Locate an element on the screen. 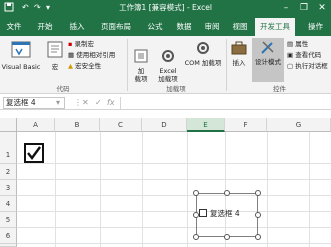 This screenshot has width=331, height=247. tab-home: 开始 is located at coordinates (45, 27).